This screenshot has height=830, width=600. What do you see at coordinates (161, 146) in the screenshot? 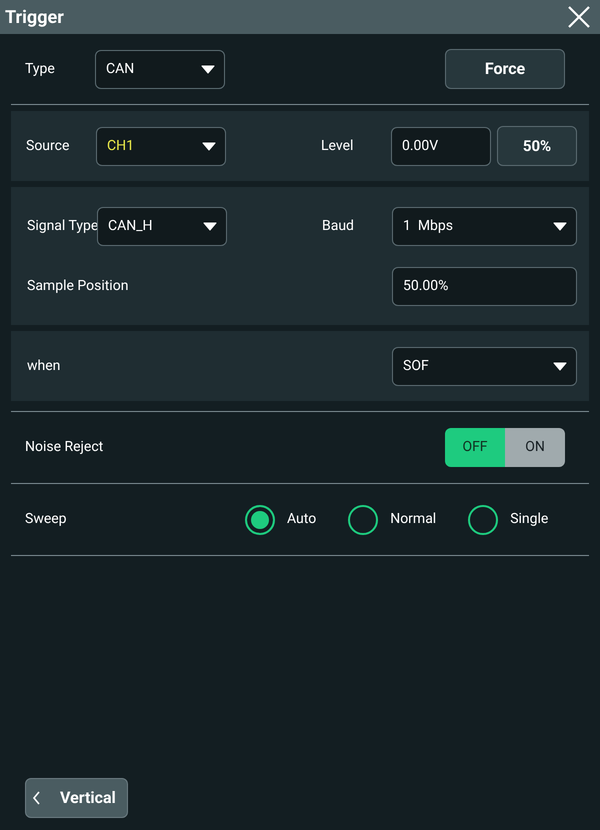
I see `dropdown: CH1` at bounding box center [161, 146].